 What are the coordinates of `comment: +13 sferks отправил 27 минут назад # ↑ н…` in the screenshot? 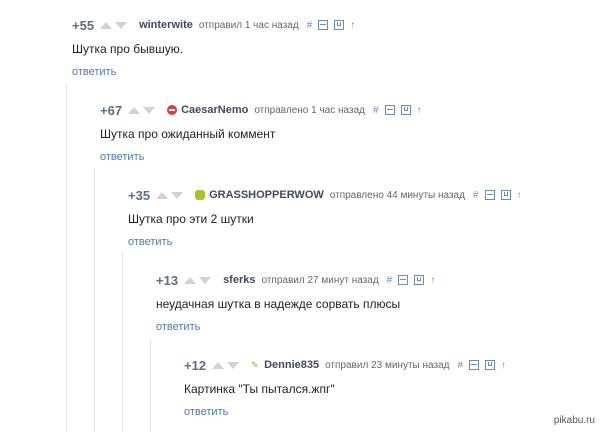 It's located at (298, 304).